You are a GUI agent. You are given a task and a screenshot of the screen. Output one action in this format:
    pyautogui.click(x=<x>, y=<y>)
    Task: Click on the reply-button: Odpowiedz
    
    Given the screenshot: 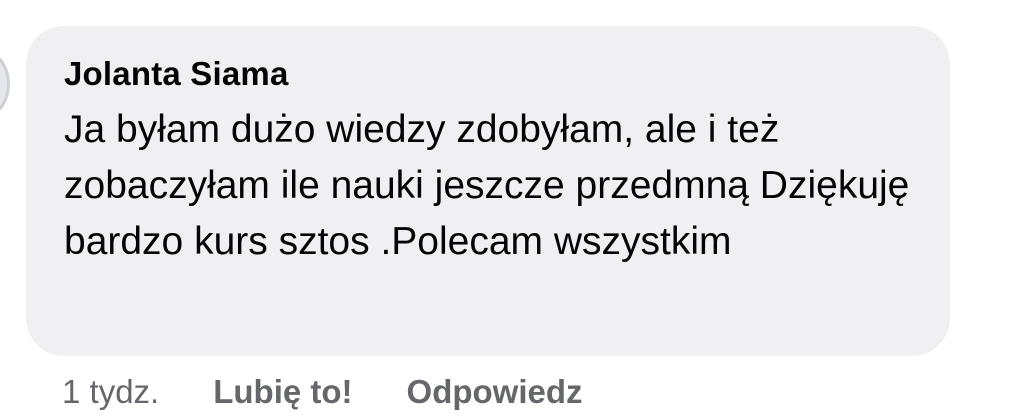 What is the action you would take?
    pyautogui.click(x=495, y=392)
    